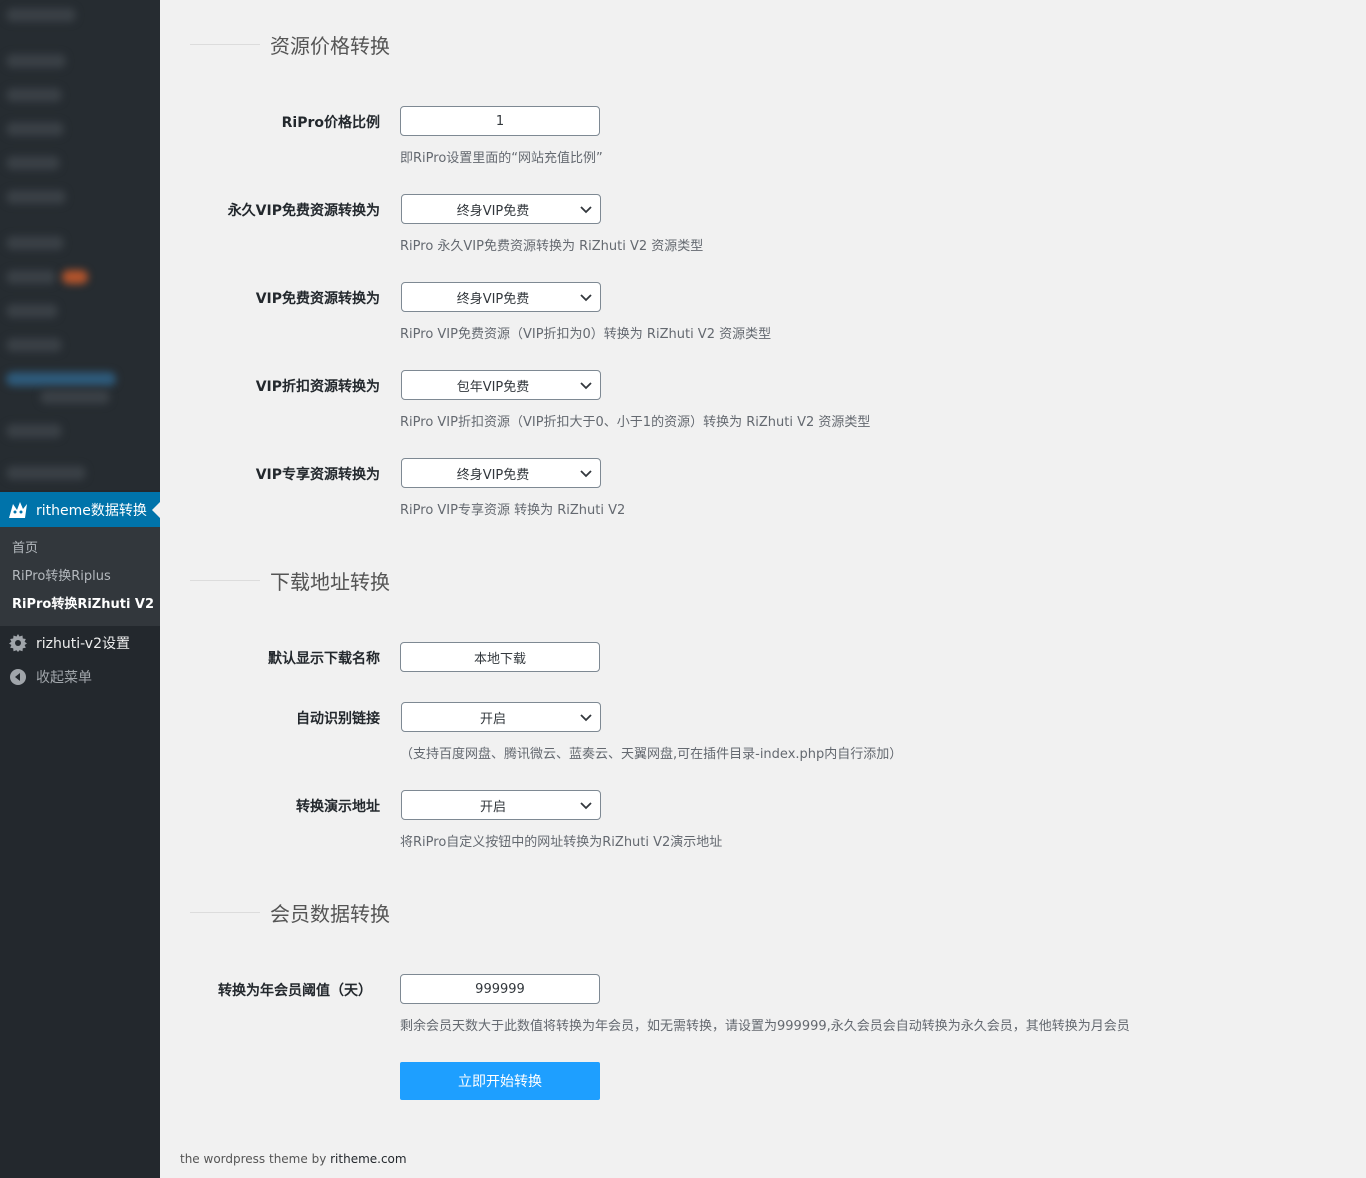 Image resolution: width=1366 pixels, height=1178 pixels. I want to click on vip-exclusive-select: 终身VIP免费, so click(501, 473).